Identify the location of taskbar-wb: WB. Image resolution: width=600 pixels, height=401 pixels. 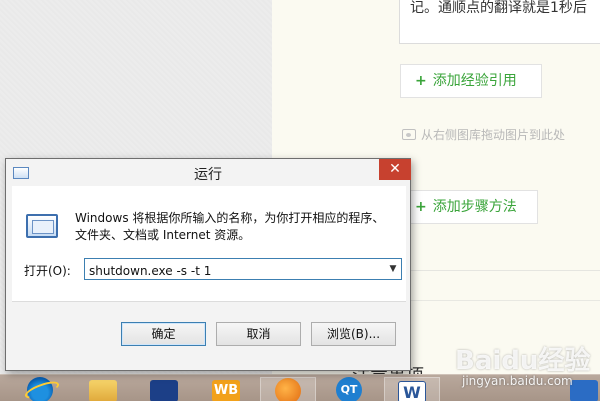
(226, 389).